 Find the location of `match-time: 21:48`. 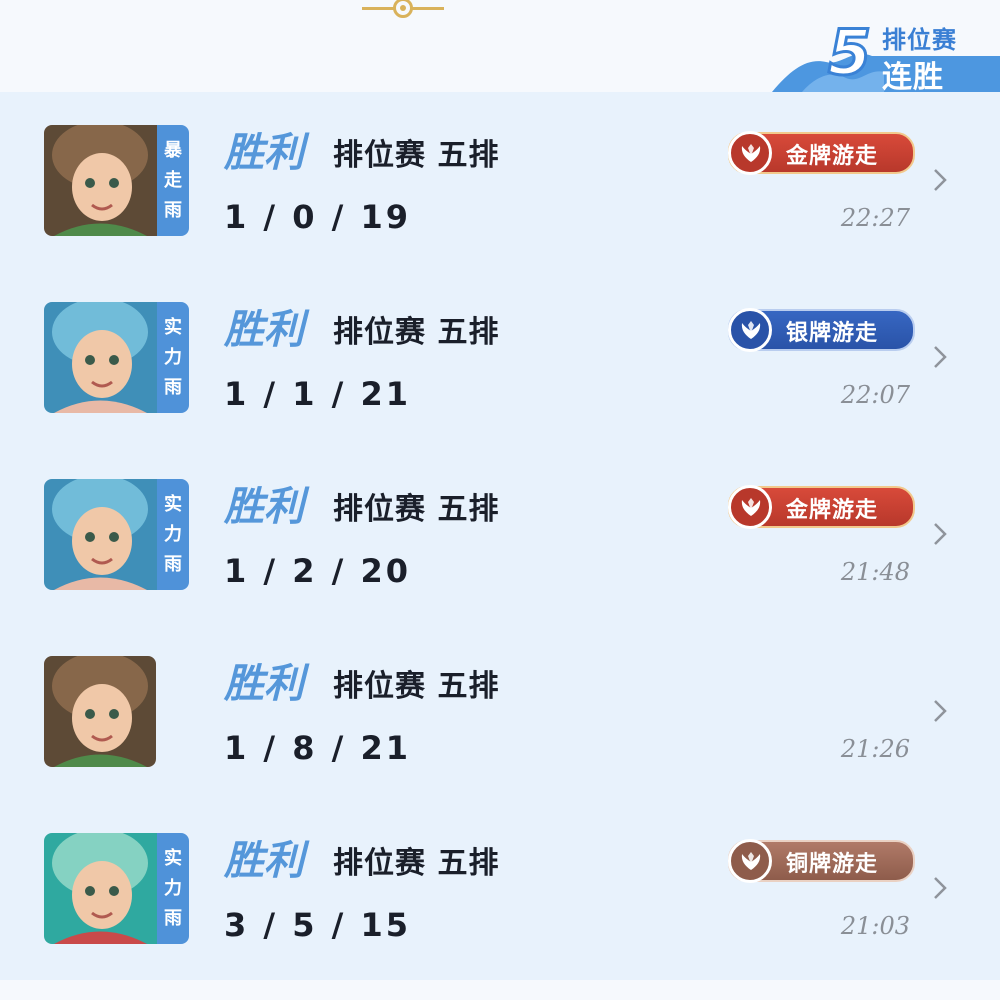

match-time: 21:48 is located at coordinates (875, 572).